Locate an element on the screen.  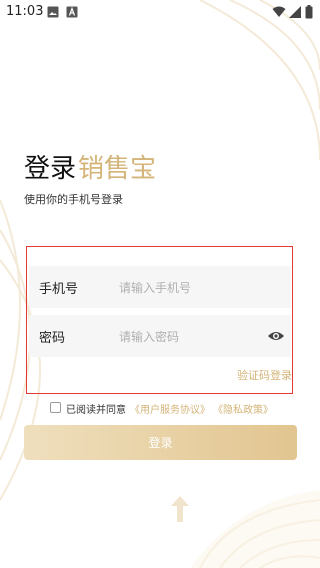
cell-signal-icon is located at coordinates (295, 12).